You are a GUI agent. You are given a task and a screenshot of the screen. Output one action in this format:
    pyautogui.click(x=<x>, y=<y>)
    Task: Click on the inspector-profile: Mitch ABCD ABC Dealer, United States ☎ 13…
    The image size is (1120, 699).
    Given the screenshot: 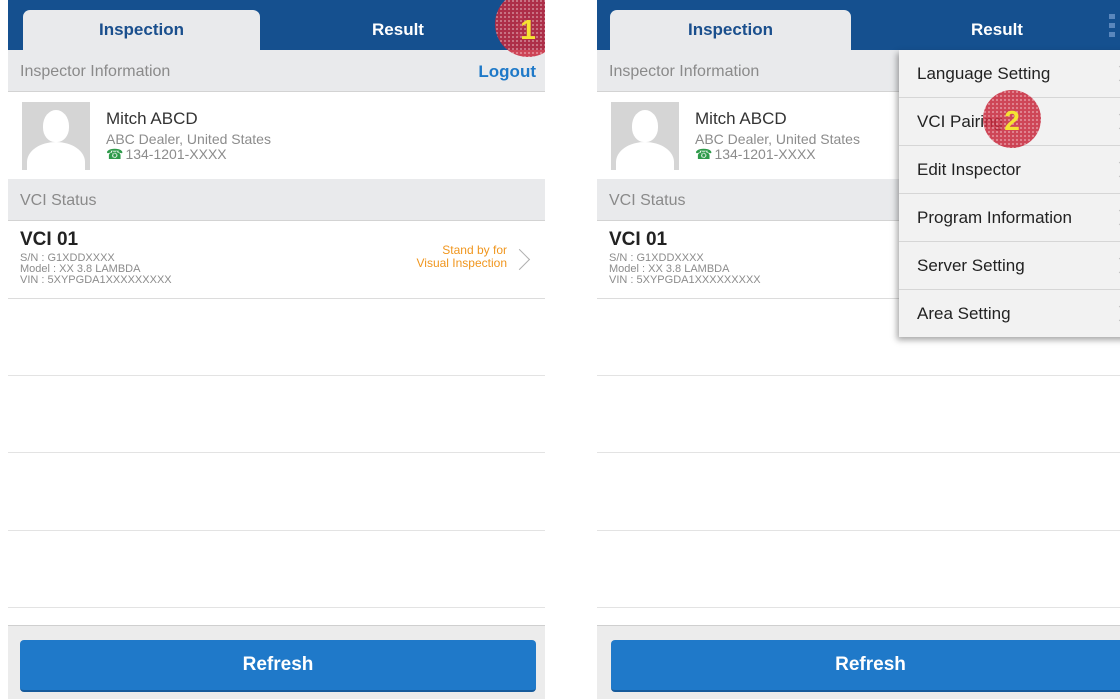 What is the action you would take?
    pyautogui.click(x=276, y=135)
    